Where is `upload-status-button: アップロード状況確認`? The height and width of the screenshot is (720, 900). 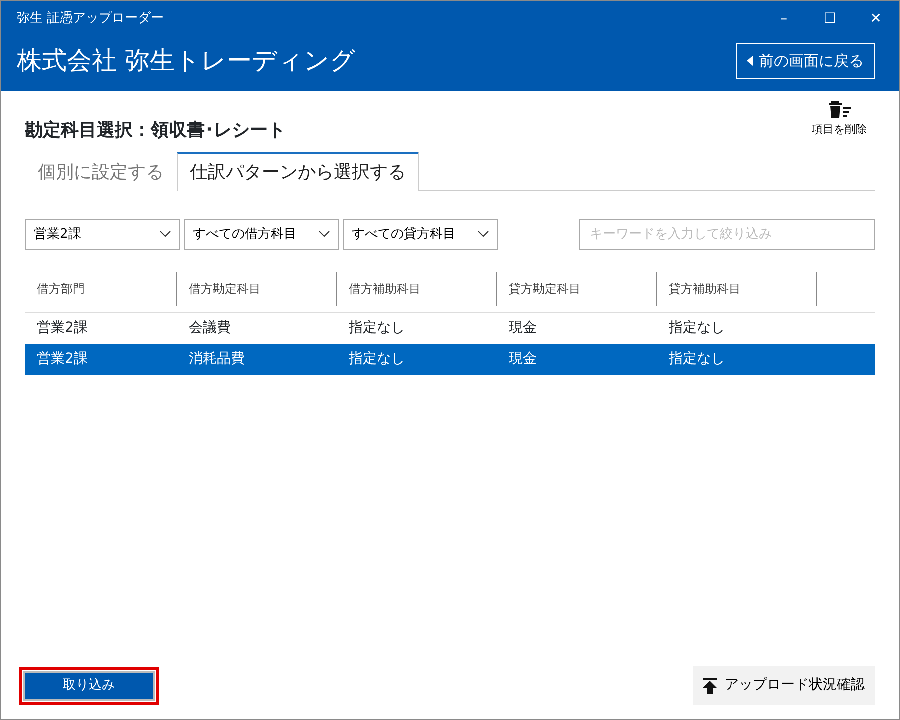 upload-status-button: アップロード状況確認 is located at coordinates (784, 685).